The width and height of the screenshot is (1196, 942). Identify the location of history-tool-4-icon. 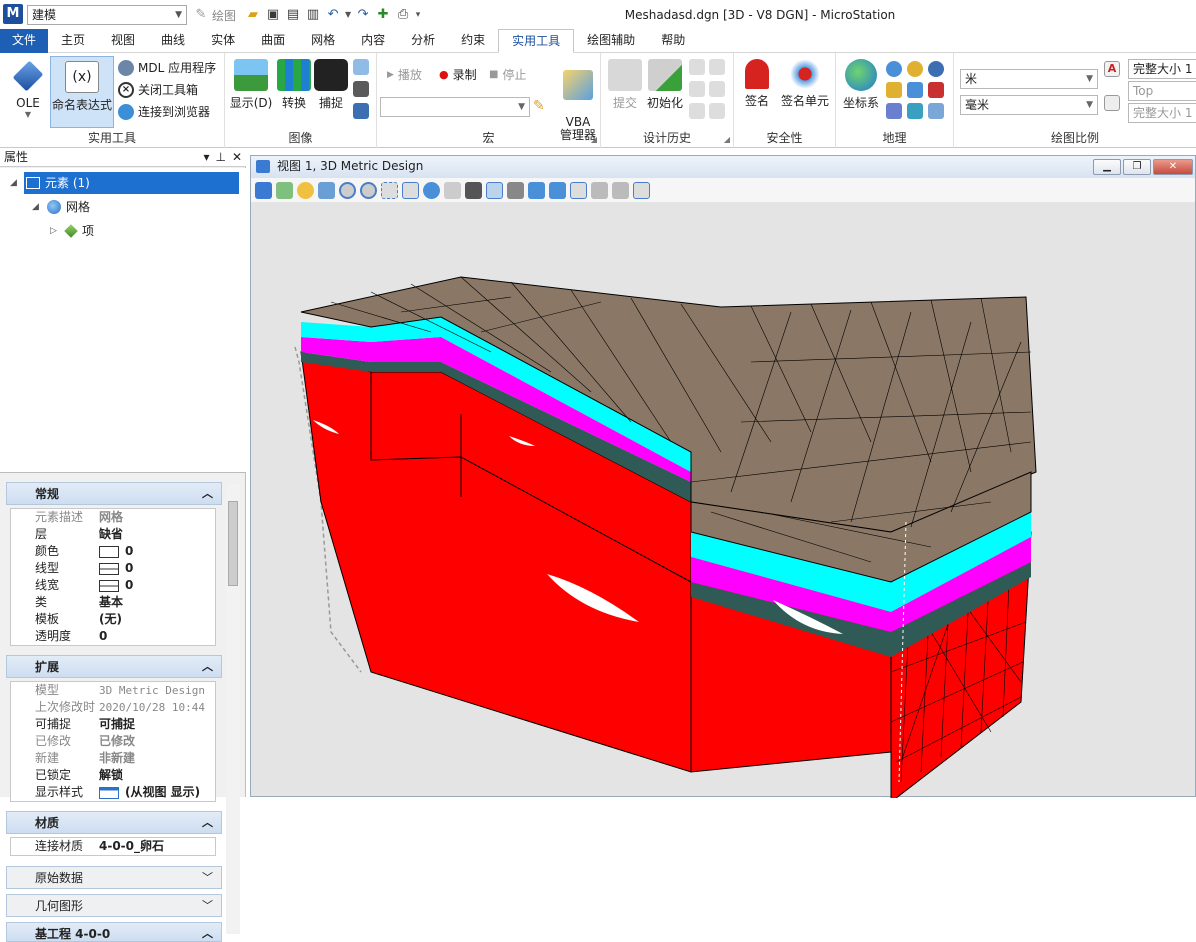
(717, 89).